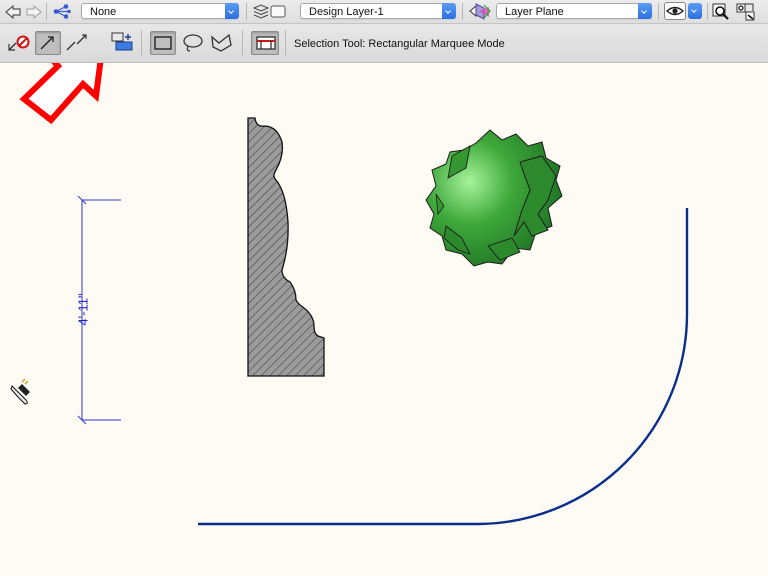 This screenshot has height=576, width=768. What do you see at coordinates (346, 12) in the screenshot?
I see `layer-select-label: Design Layer-1` at bounding box center [346, 12].